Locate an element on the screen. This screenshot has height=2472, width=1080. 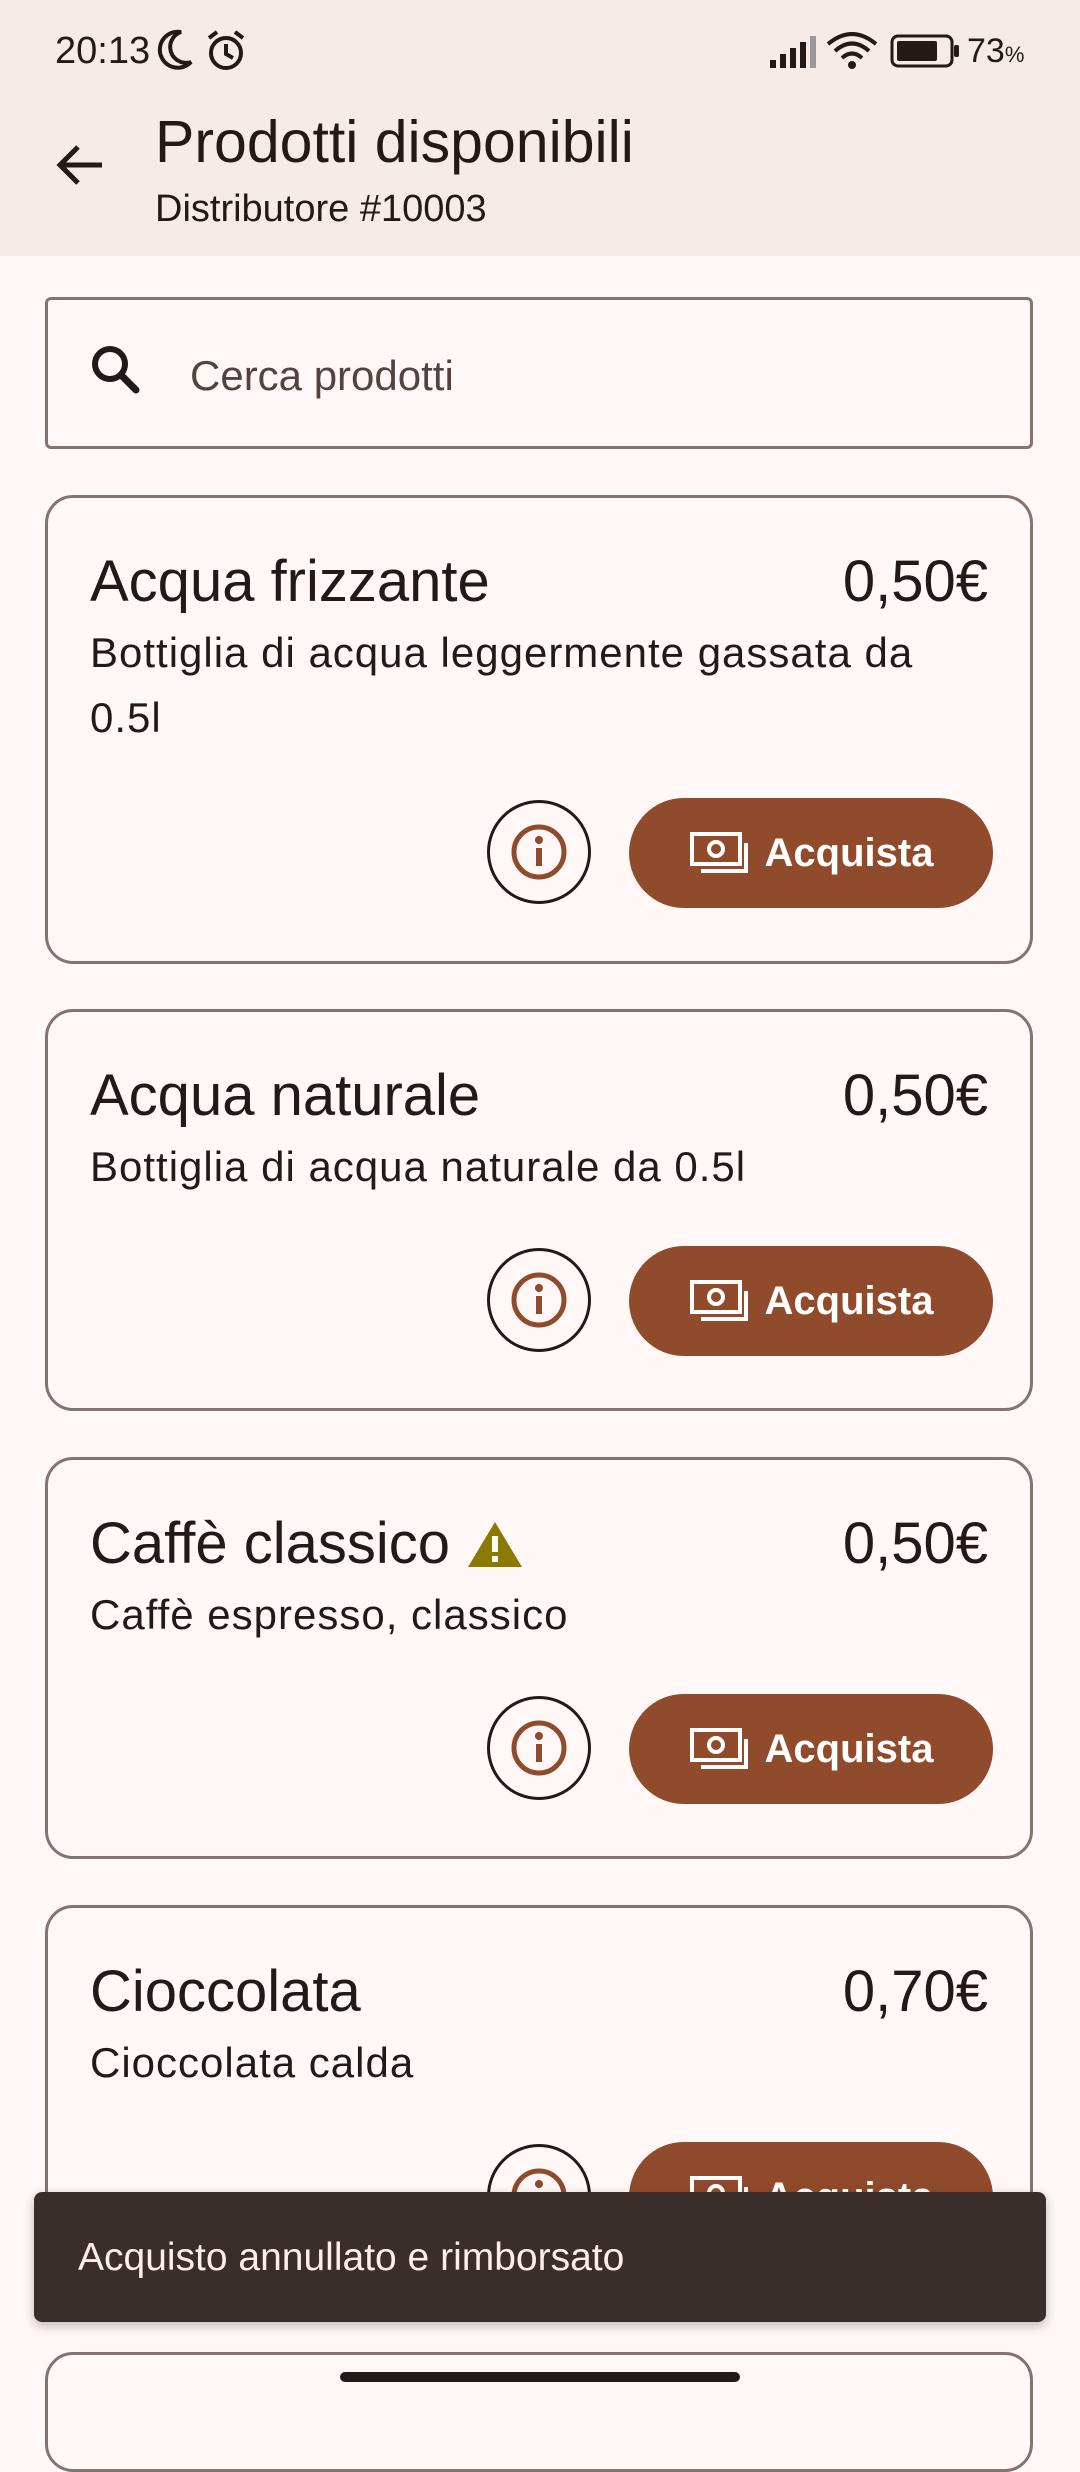
signal-icon is located at coordinates (793, 54).